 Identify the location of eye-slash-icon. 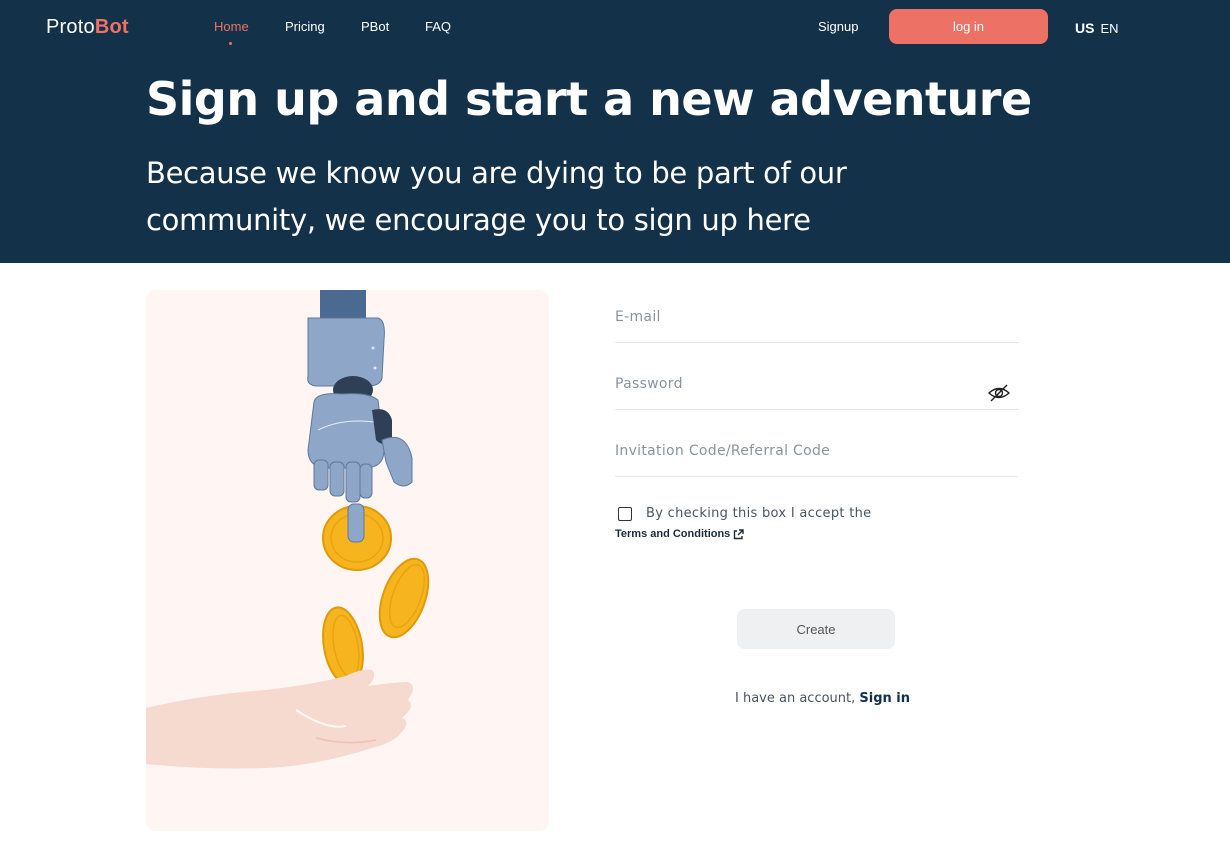
(999, 393).